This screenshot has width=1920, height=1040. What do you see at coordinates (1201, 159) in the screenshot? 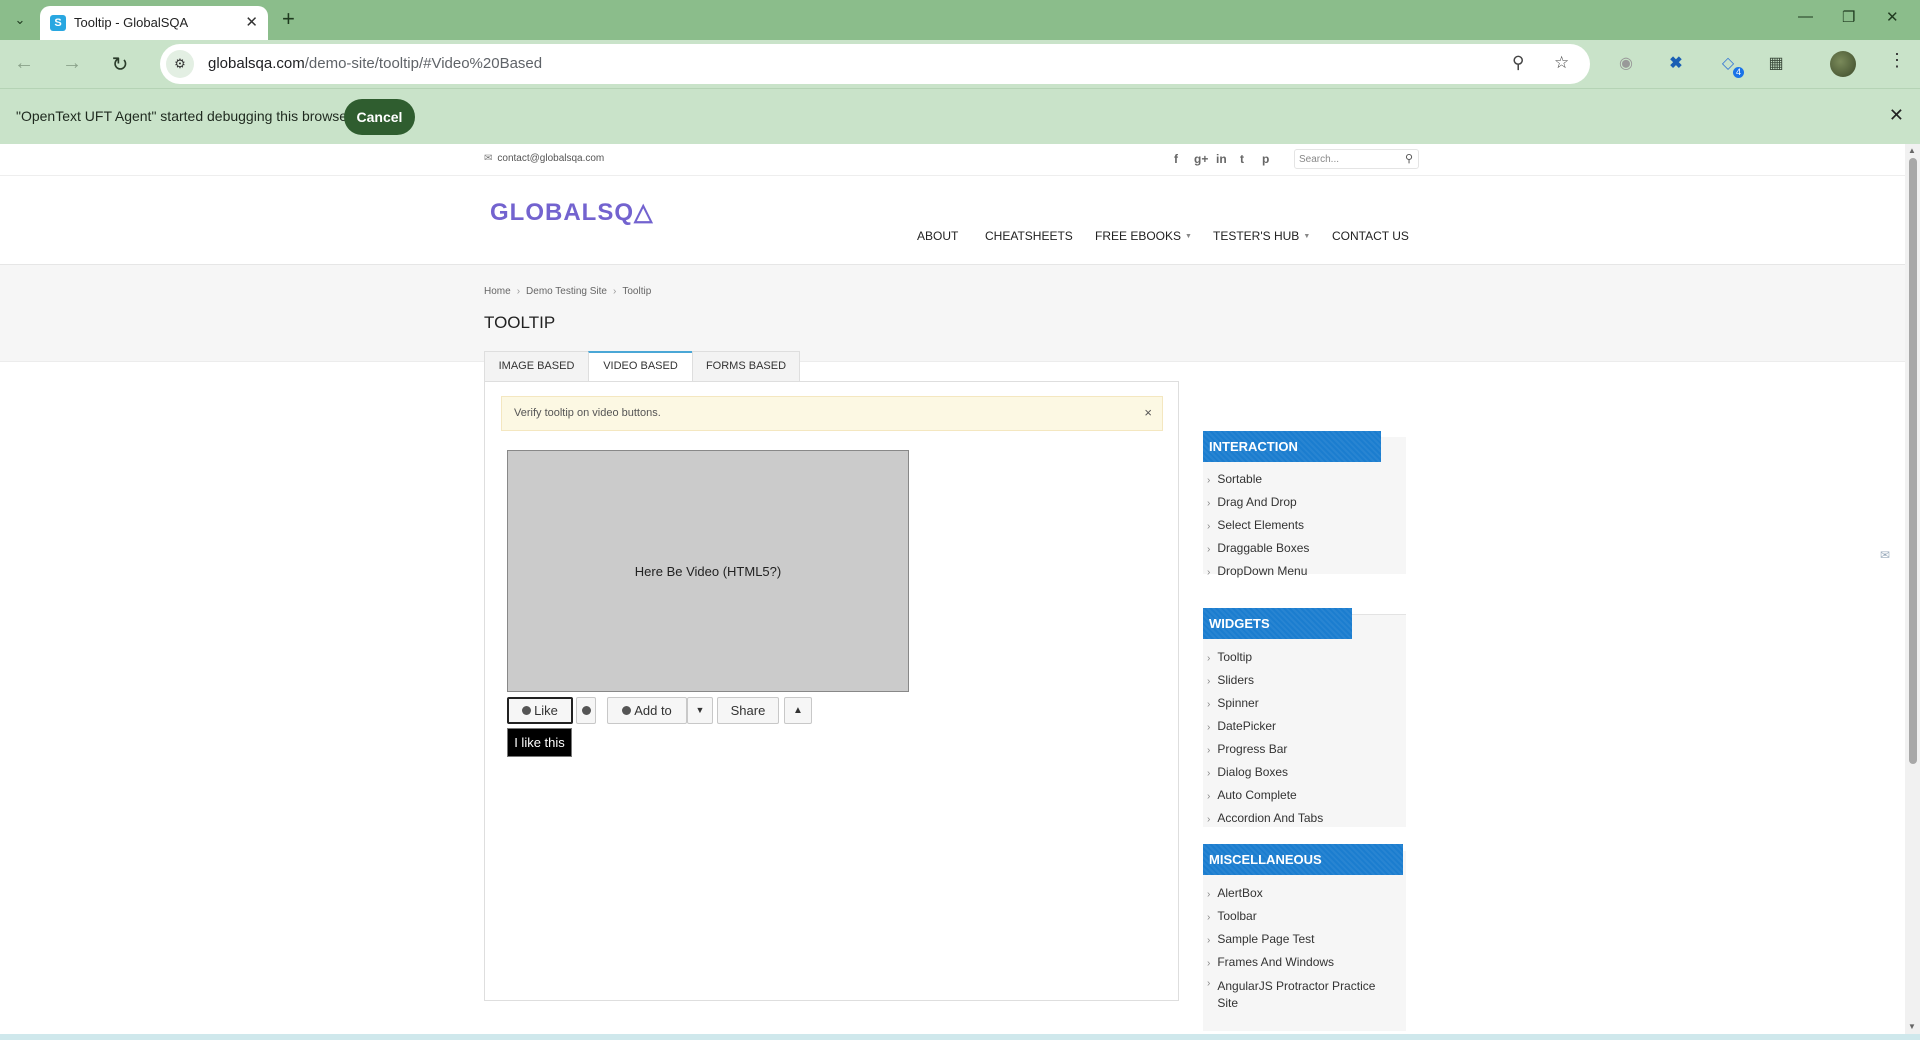
I see `google-plus-icon: g+` at bounding box center [1201, 159].